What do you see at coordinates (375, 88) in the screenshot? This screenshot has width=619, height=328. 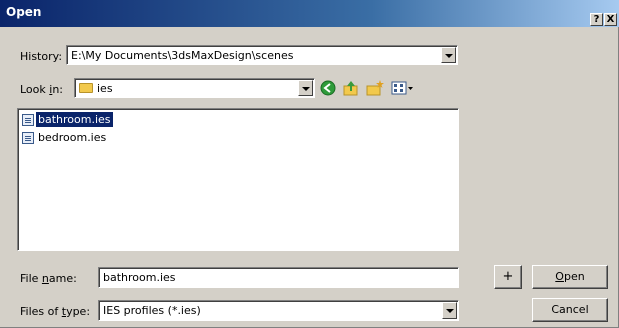 I see `new-folder-icon` at bounding box center [375, 88].